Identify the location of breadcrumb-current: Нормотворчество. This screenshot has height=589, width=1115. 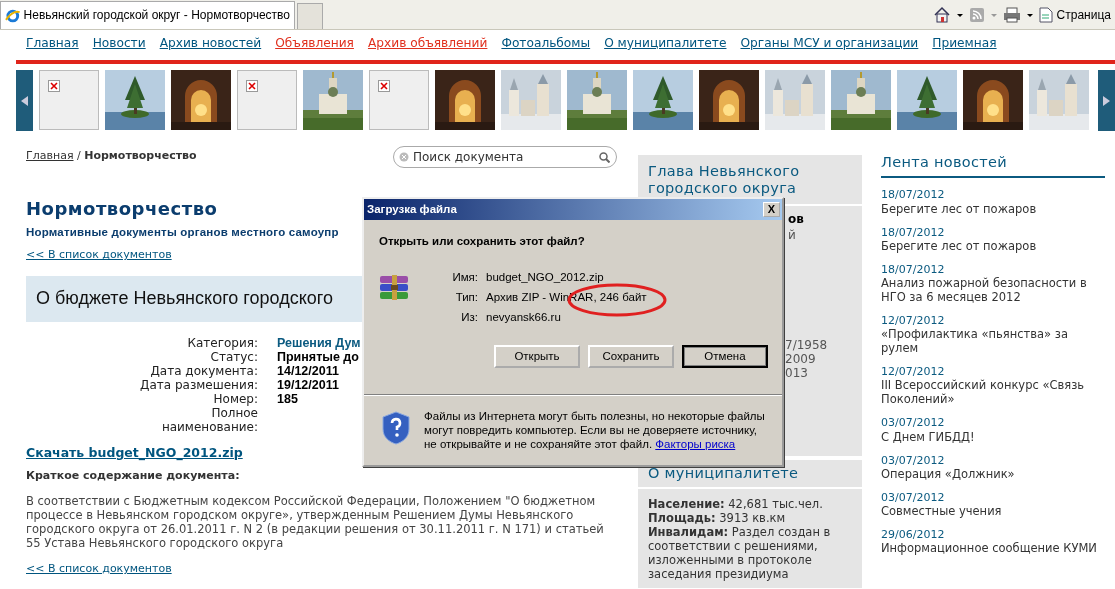
(140, 155).